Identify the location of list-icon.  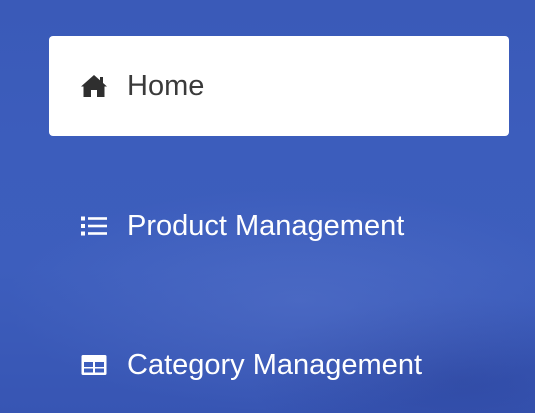
(94, 226).